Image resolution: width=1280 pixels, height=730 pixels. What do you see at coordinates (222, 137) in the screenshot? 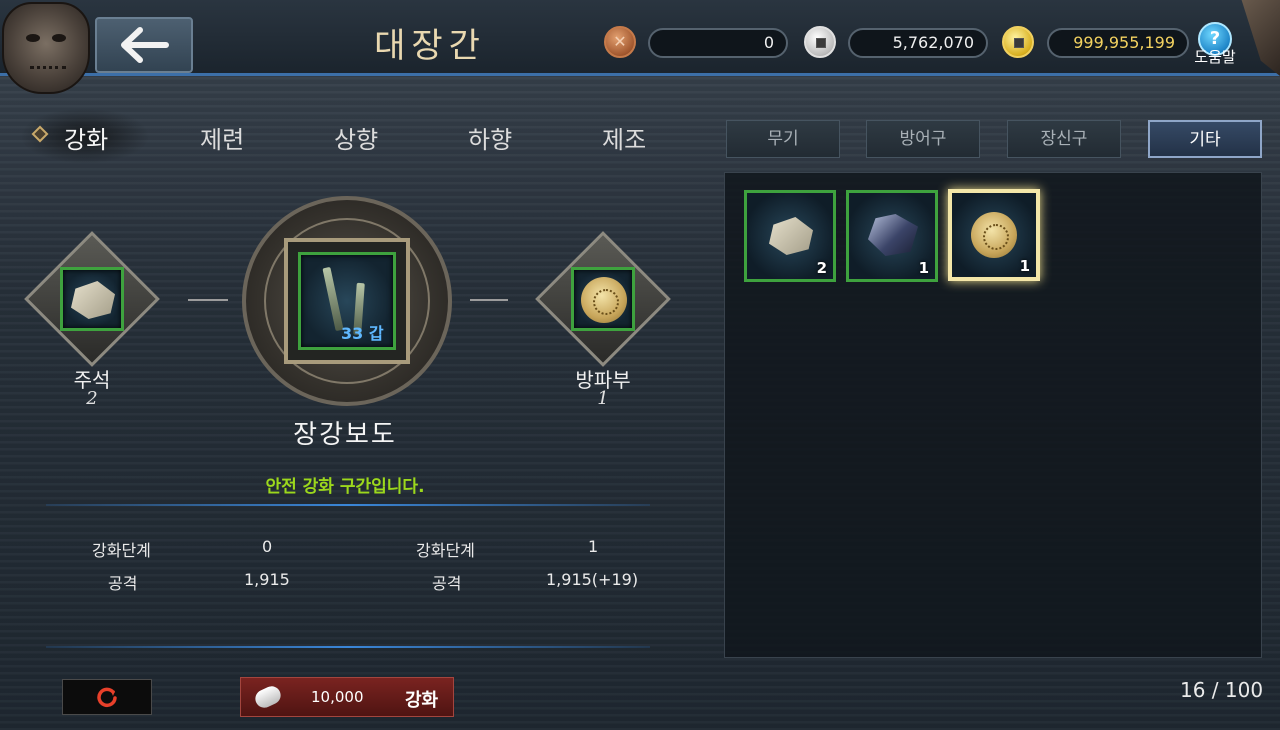
I see `tab-refine: 제련` at bounding box center [222, 137].